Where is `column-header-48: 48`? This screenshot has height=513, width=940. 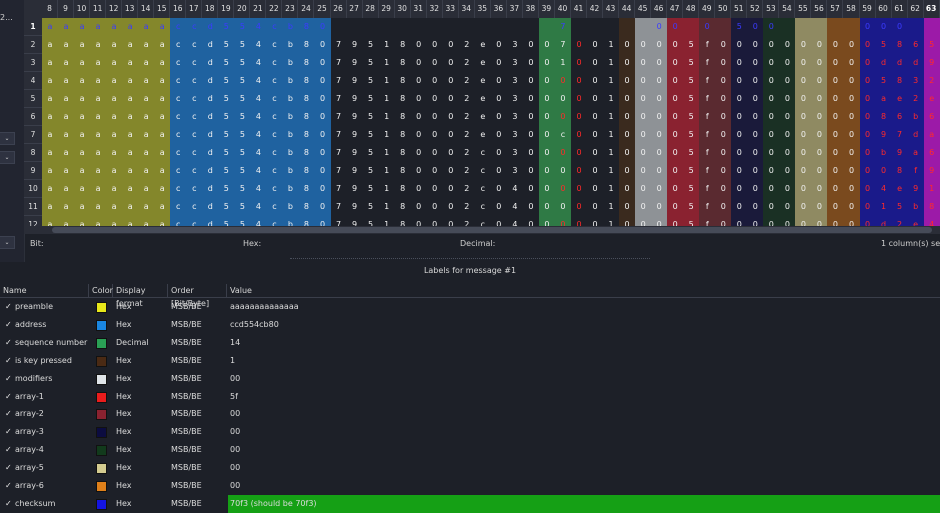
column-header-48: 48 is located at coordinates (691, 9).